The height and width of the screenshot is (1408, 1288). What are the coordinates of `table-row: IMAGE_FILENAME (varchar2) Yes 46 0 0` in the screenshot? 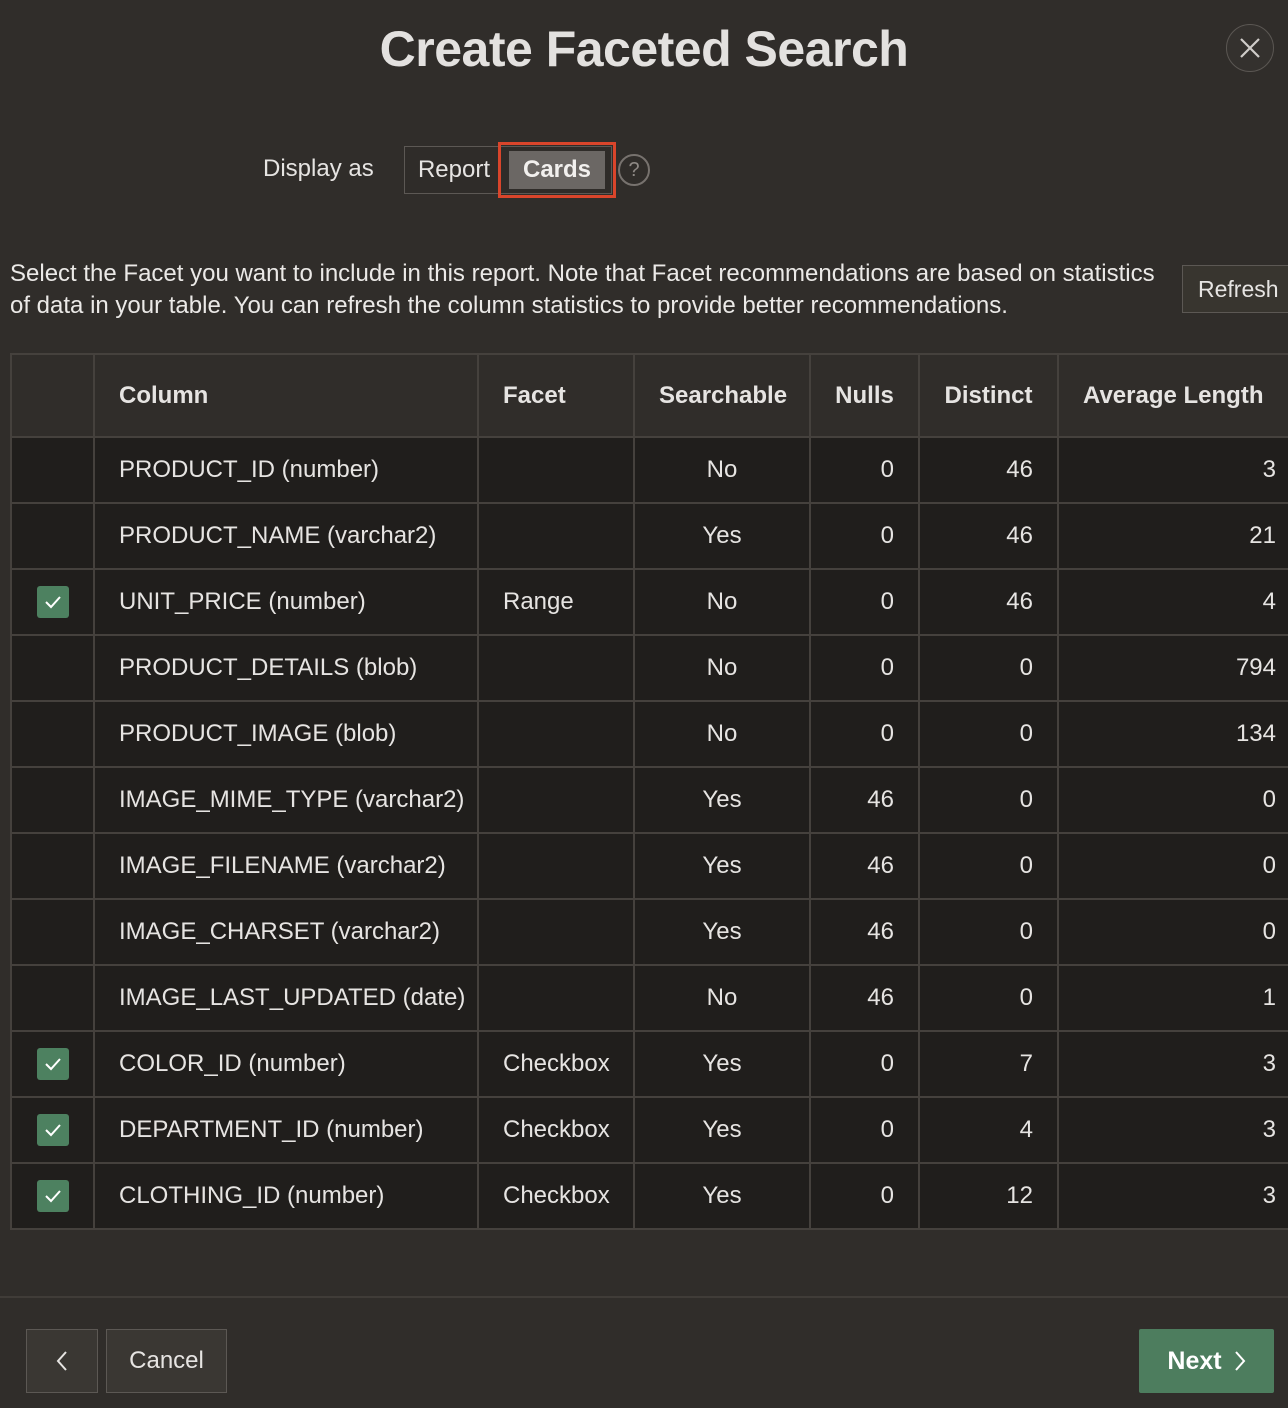 It's located at (649, 866).